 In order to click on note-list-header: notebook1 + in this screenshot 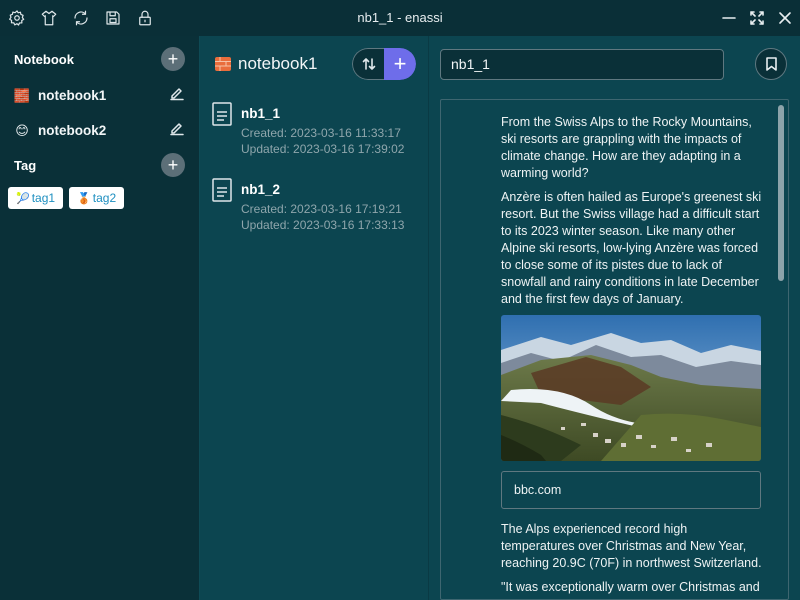, I will do `click(314, 64)`.